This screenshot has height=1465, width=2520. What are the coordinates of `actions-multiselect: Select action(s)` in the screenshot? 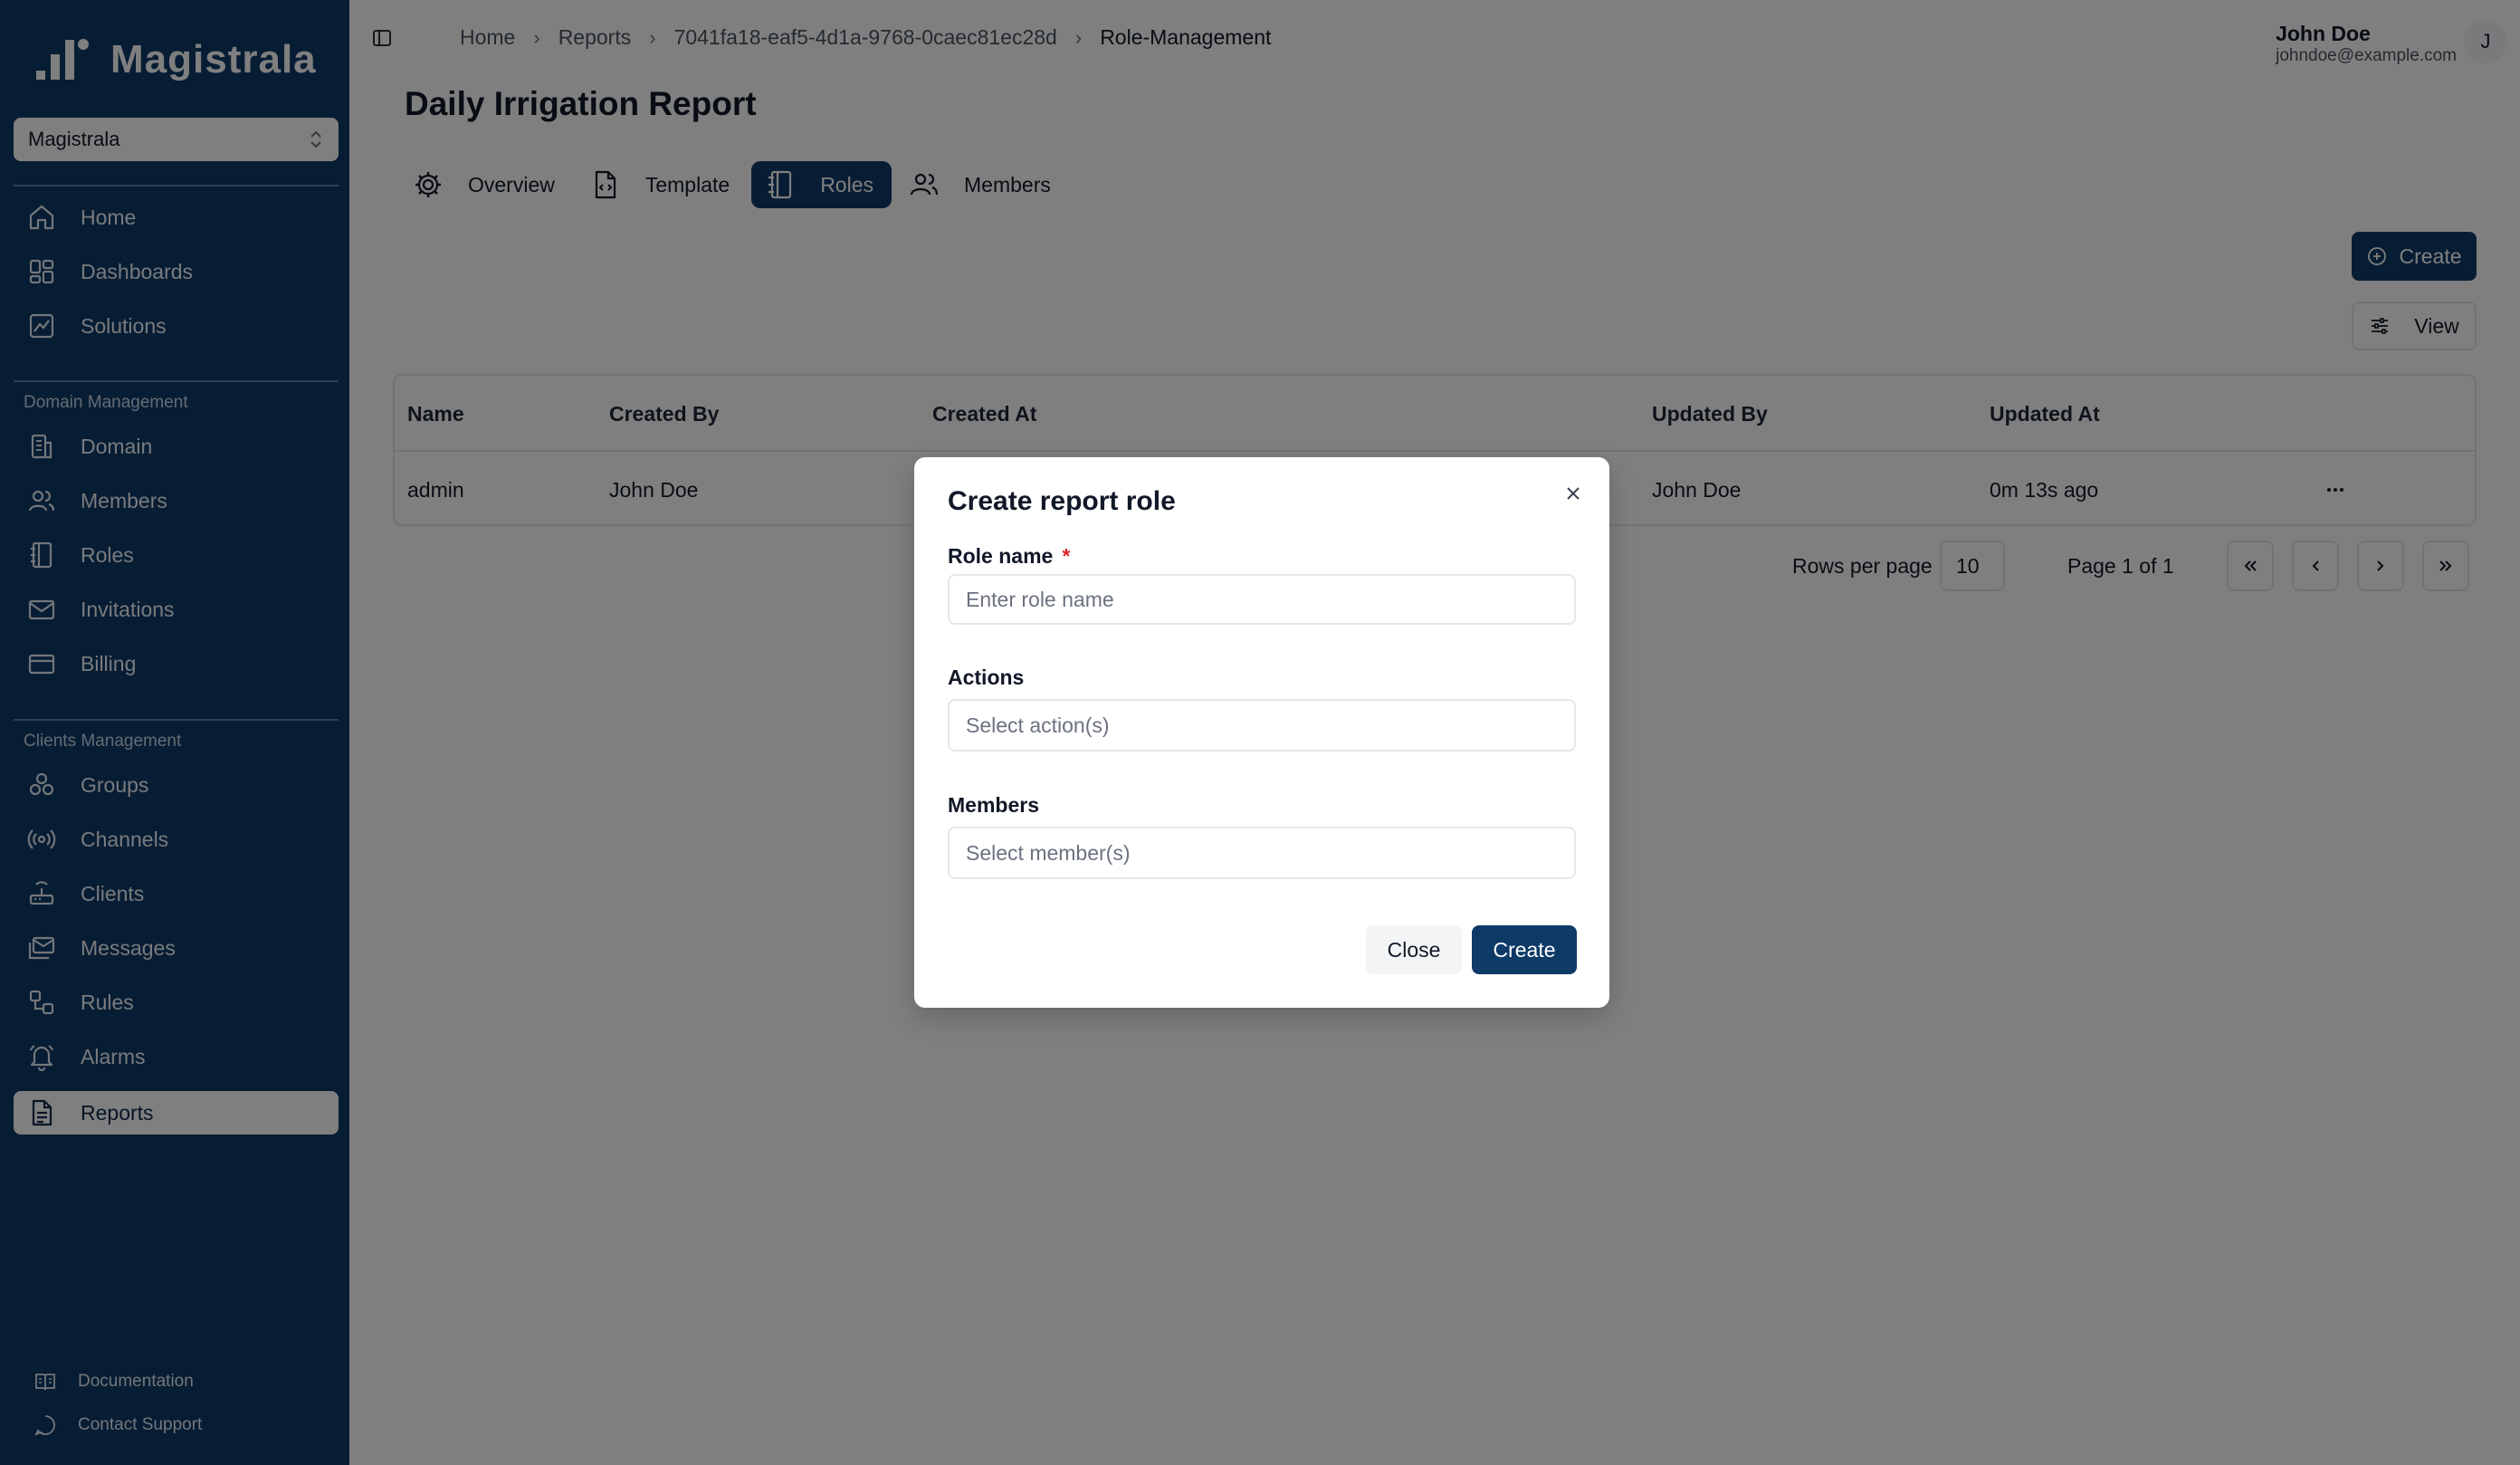 It's located at (1262, 725).